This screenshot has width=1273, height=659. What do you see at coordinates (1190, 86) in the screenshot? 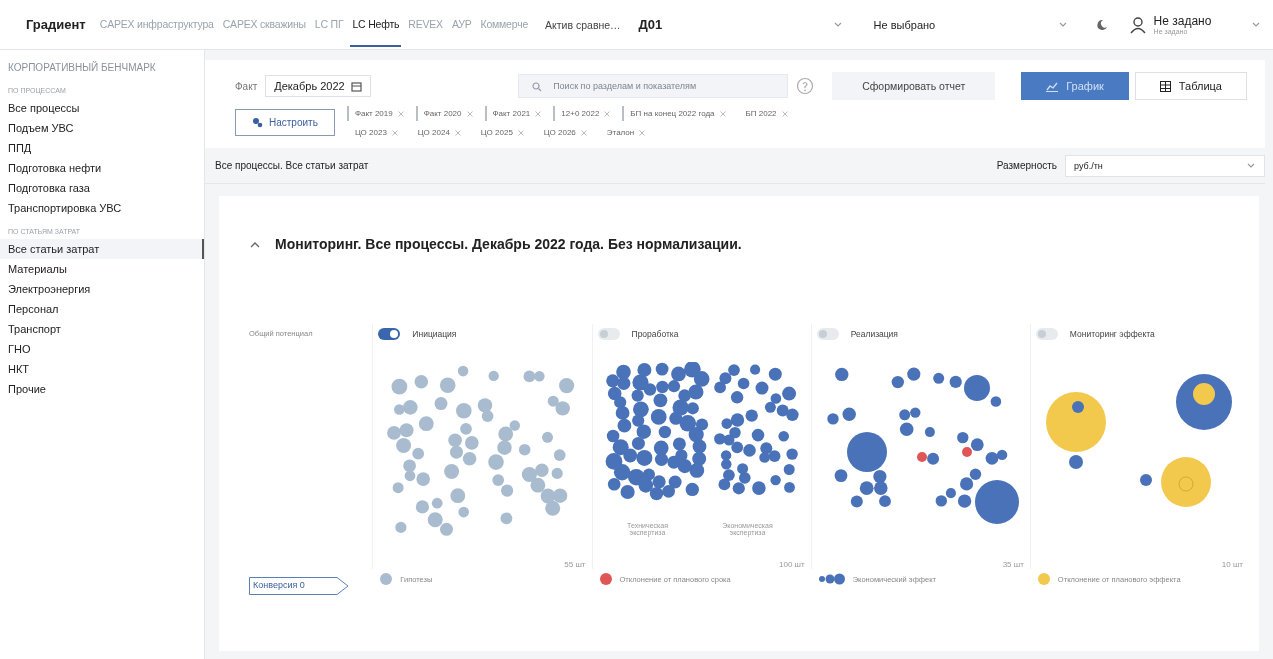
I see `view-tab: Таблица` at bounding box center [1190, 86].